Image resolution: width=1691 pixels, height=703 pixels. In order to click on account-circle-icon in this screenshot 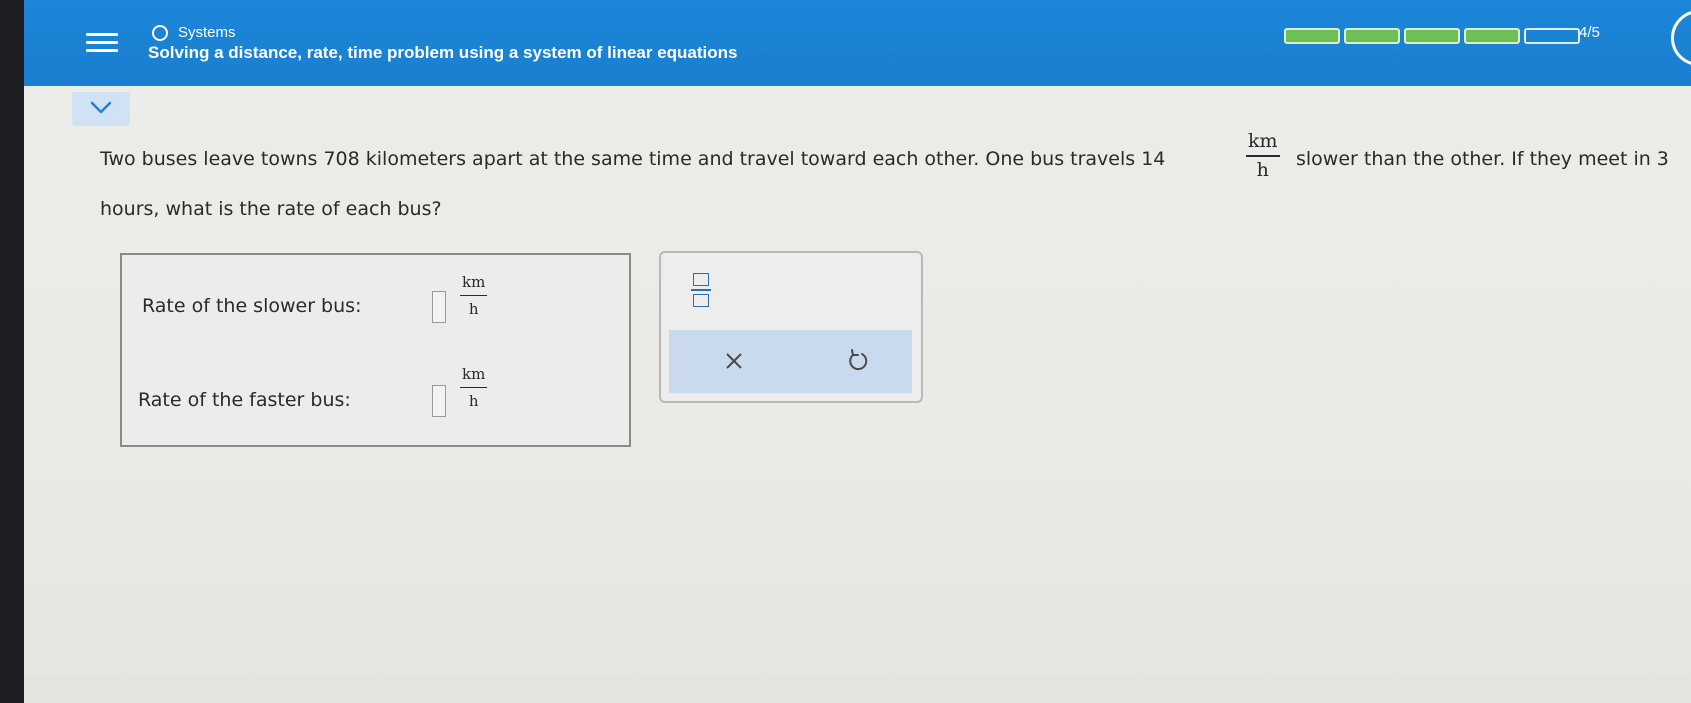, I will do `click(1681, 38)`.